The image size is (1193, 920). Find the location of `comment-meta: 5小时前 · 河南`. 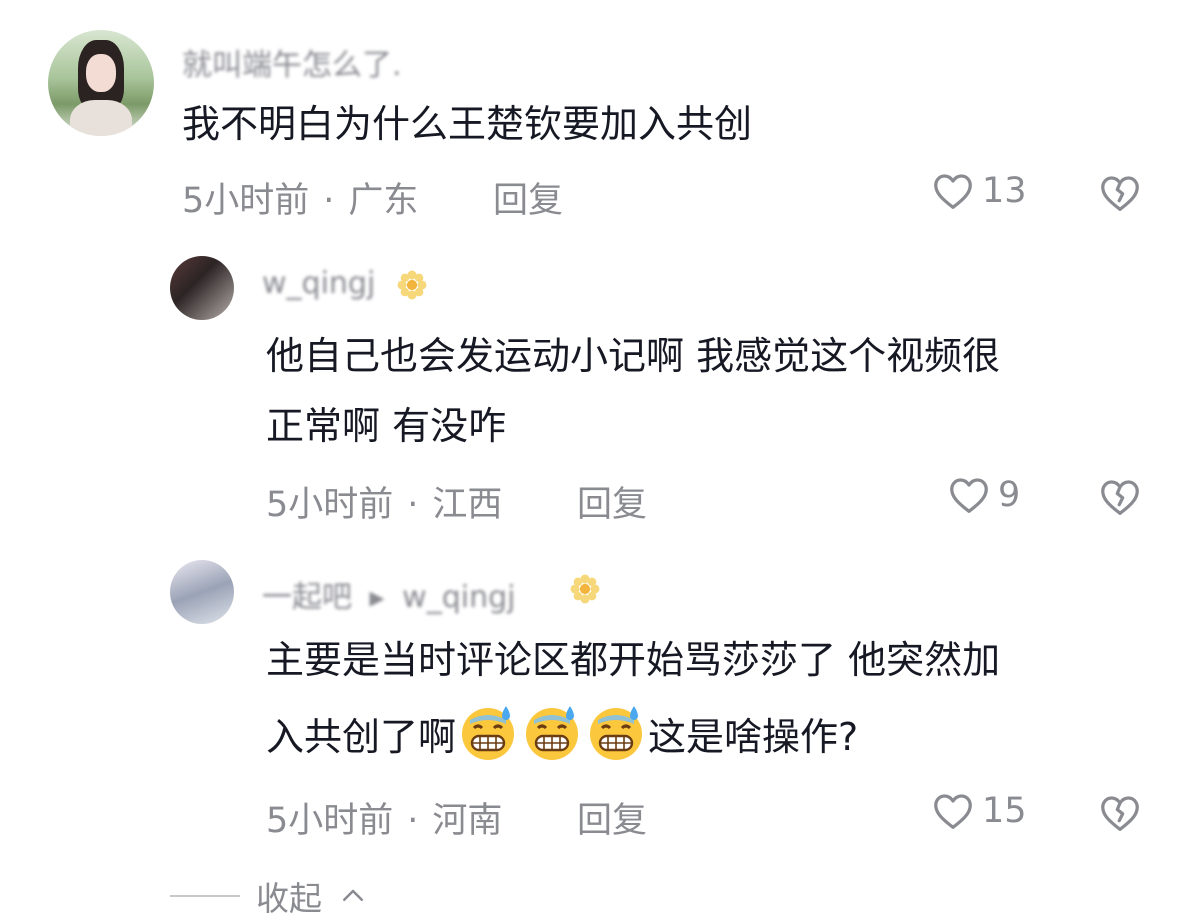

comment-meta: 5小时前 · 河南 is located at coordinates (384, 821).